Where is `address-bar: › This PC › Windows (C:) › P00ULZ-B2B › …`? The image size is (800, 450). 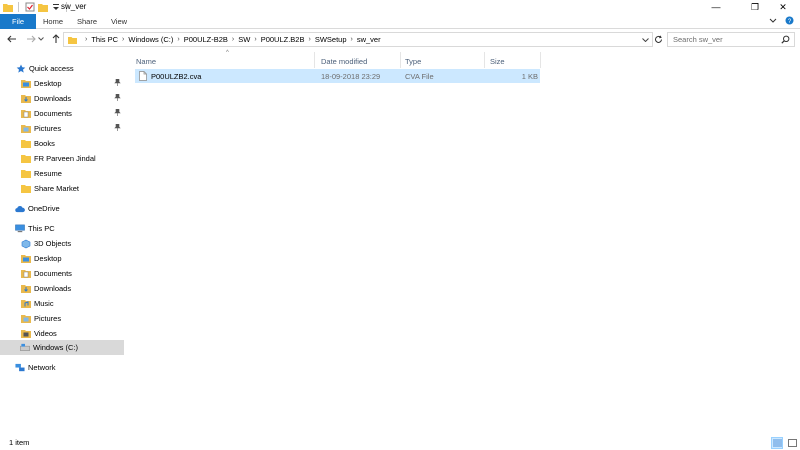 address-bar: › This PC › Windows (C:) › P00ULZ-B2B › … is located at coordinates (358, 39).